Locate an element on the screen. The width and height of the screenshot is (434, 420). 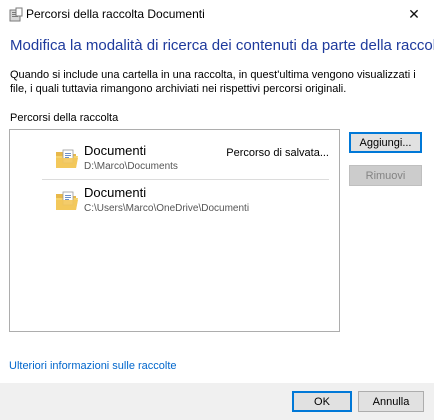
more-info-link: Ulteriori informazioni sulle raccolte is located at coordinates (93, 366).